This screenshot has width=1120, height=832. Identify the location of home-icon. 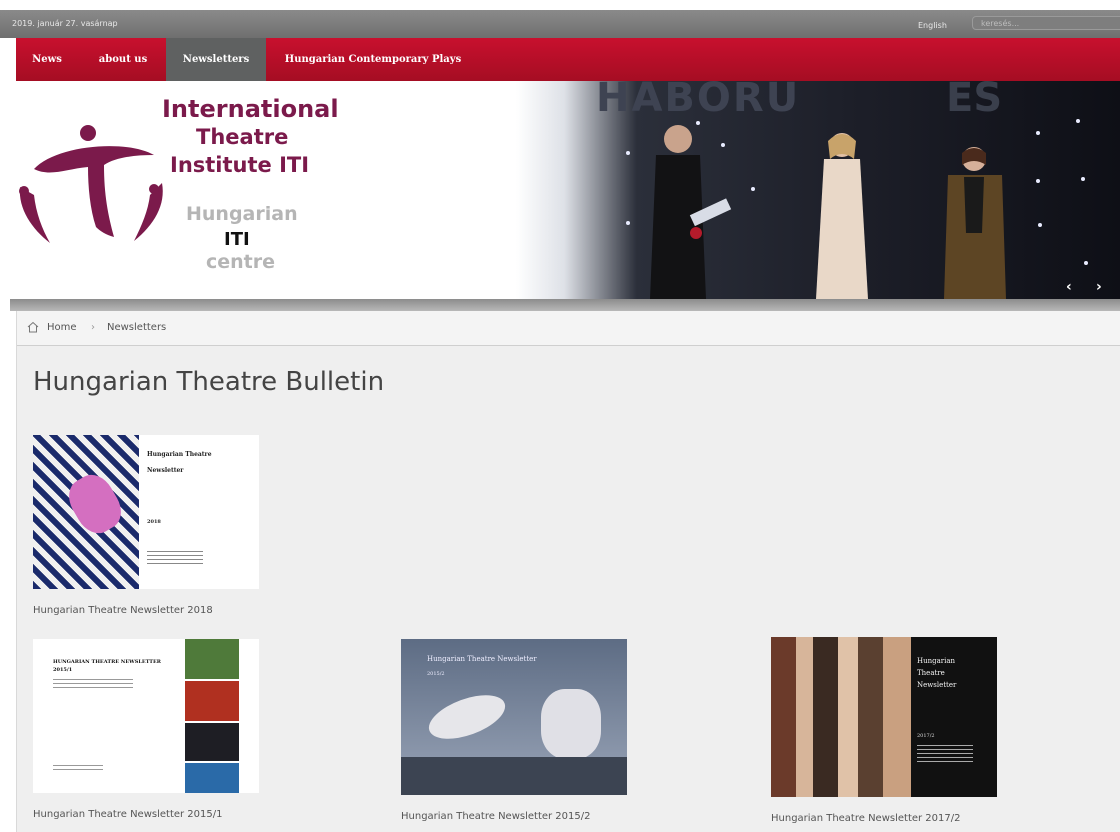
(33, 327).